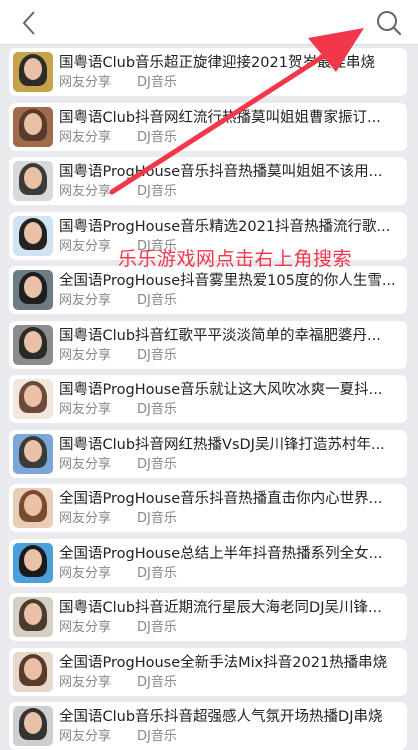 The height and width of the screenshot is (750, 418). Describe the element at coordinates (208, 726) in the screenshot. I see `list-item: 全国语Club音乐抖音超强感人气氛开场热播DJ串烧 网友分享 DJ音乐` at that location.